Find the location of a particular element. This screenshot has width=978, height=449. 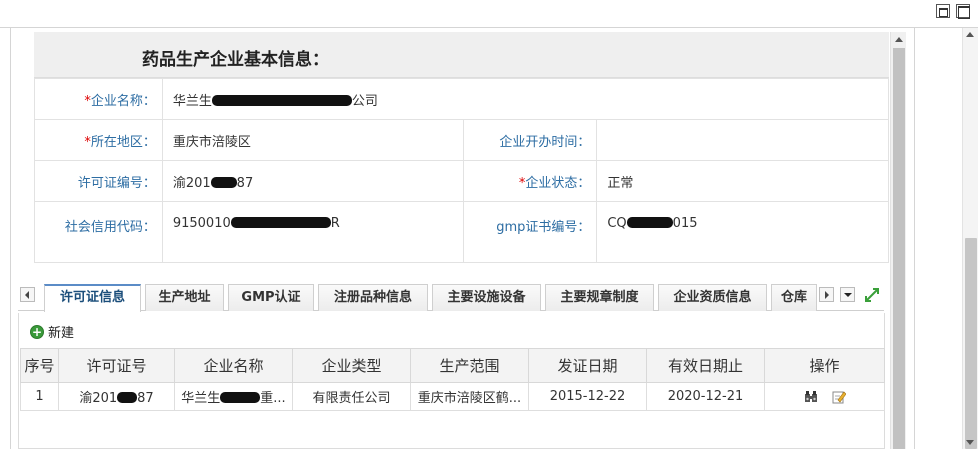

cell-issue-date: 2015-12-22 is located at coordinates (587, 396).